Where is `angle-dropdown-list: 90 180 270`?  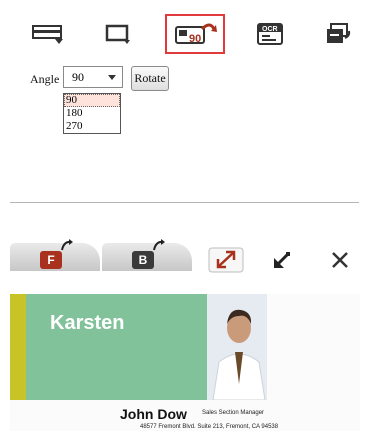 angle-dropdown-list: 90 180 270 is located at coordinates (92, 113).